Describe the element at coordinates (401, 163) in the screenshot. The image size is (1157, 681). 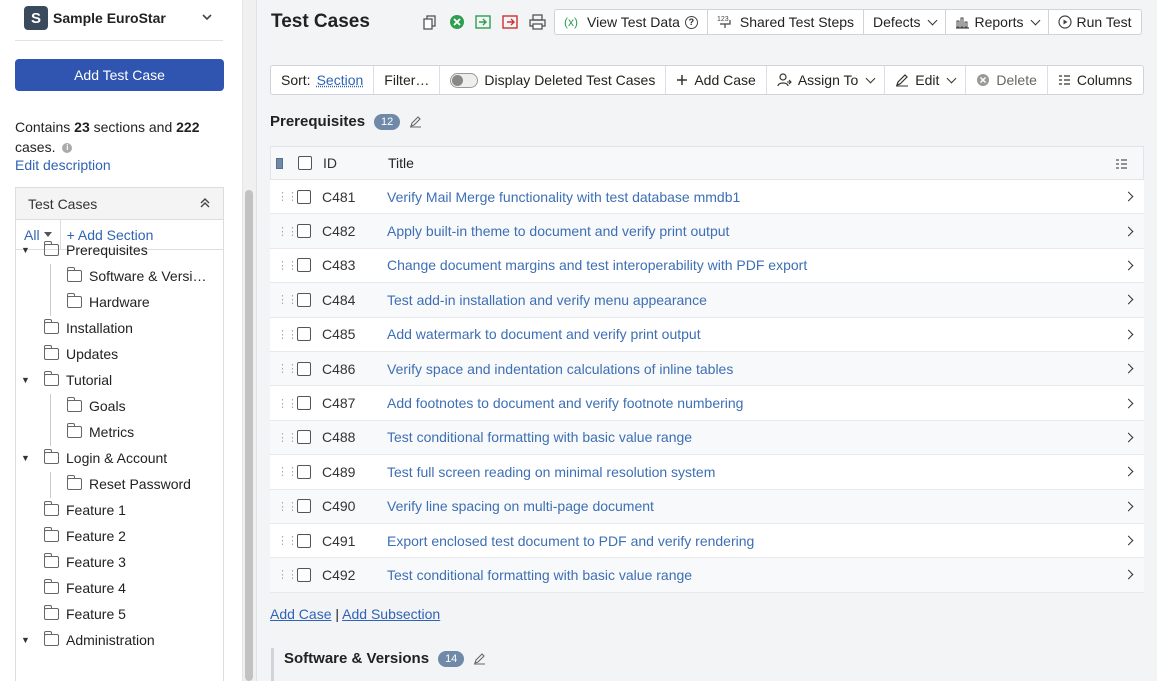
I see `column-header-title: Title` at that location.